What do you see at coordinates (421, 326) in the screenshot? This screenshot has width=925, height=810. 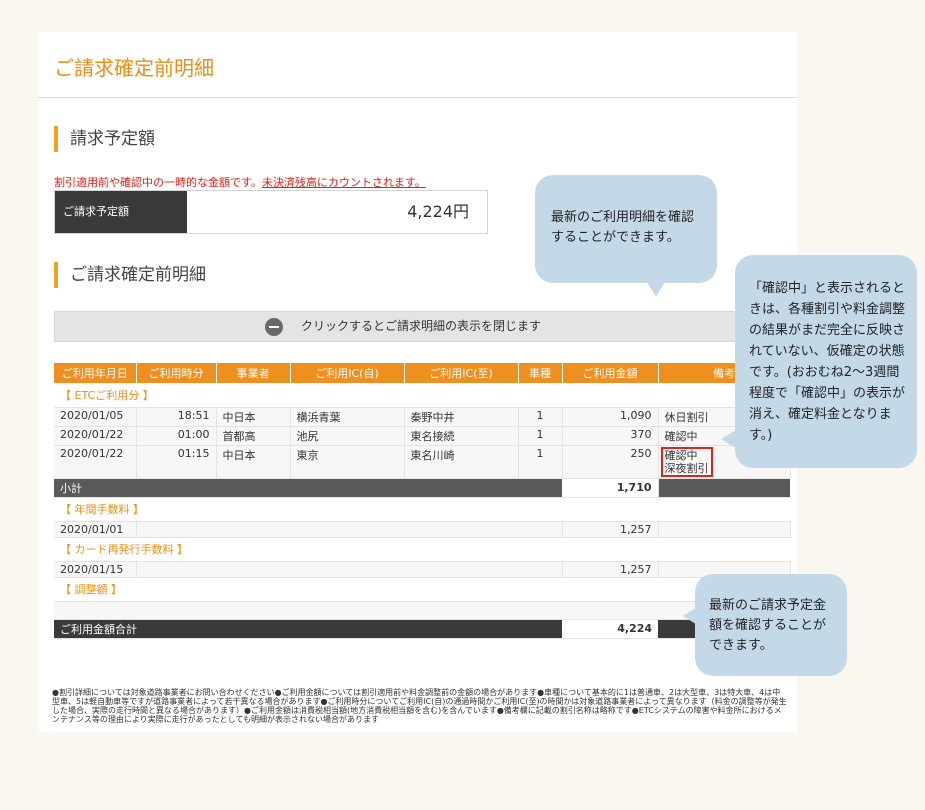 I see `toggle-details-label: クリックするとご請求明細の表示を閉じます` at bounding box center [421, 326].